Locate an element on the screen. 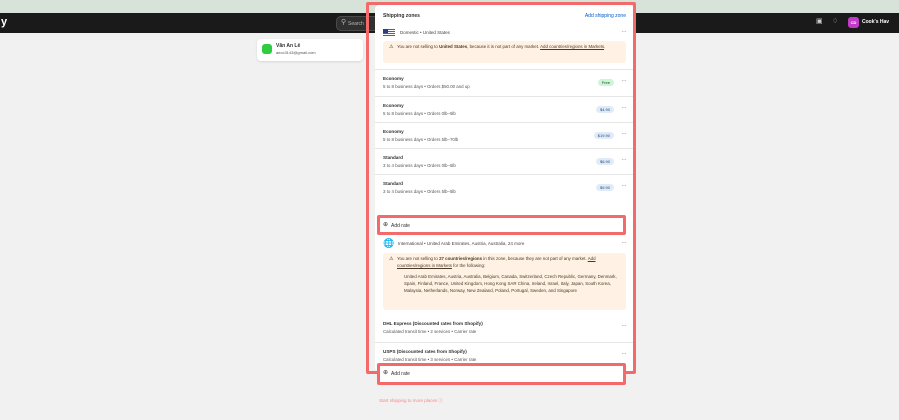 This screenshot has width=899, height=420. store-icon: ▣ is located at coordinates (819, 21).